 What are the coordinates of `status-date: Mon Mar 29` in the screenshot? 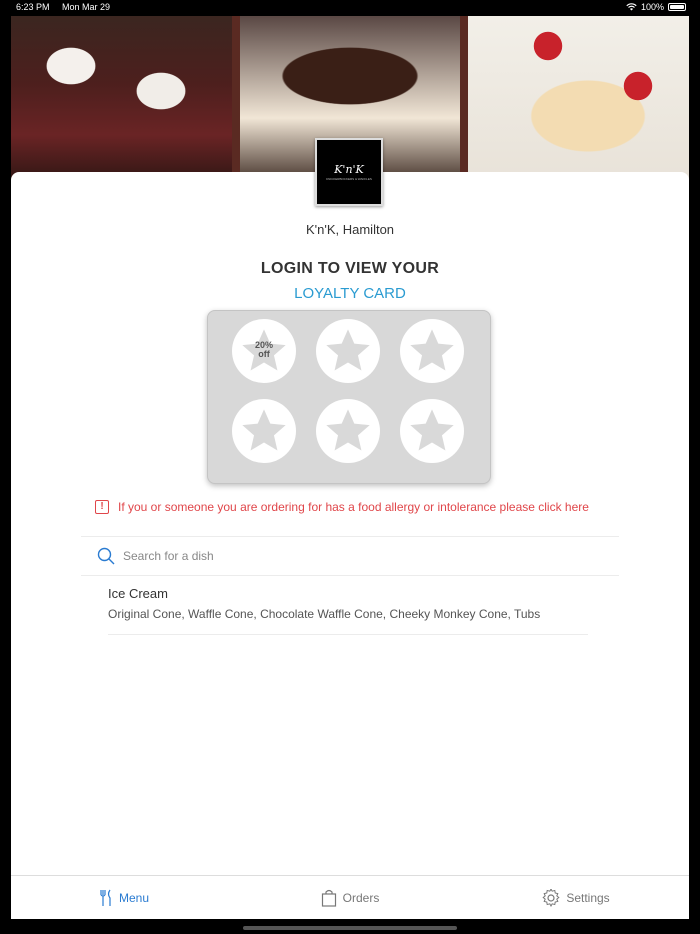 It's located at (86, 7).